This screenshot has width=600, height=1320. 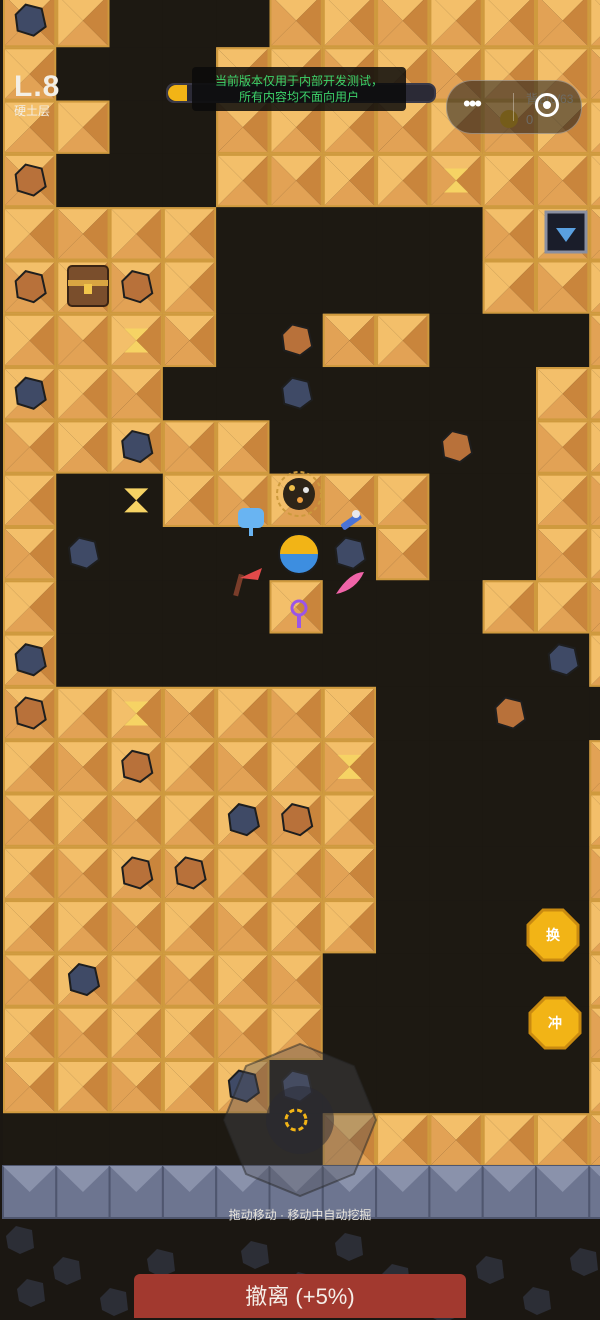 What do you see at coordinates (555, 1023) in the screenshot?
I see `dash-button: 冲` at bounding box center [555, 1023].